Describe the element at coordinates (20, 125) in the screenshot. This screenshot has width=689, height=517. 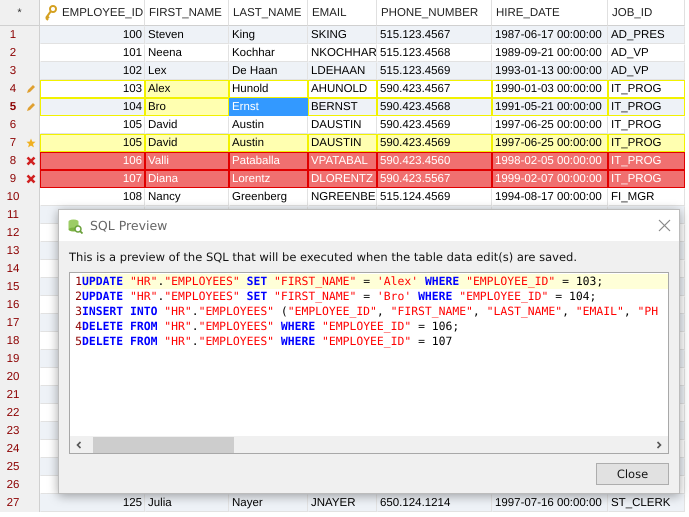
I see `row-header: 6` at that location.